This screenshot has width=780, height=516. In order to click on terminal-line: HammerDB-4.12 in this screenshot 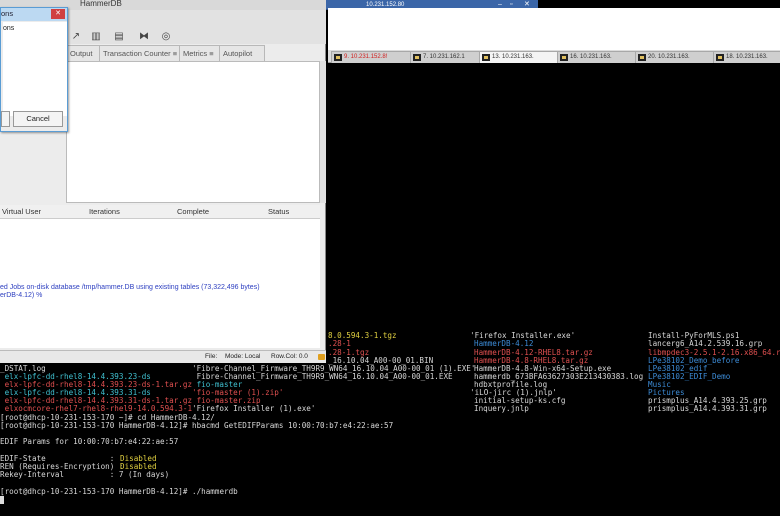, I will do `click(504, 343)`.